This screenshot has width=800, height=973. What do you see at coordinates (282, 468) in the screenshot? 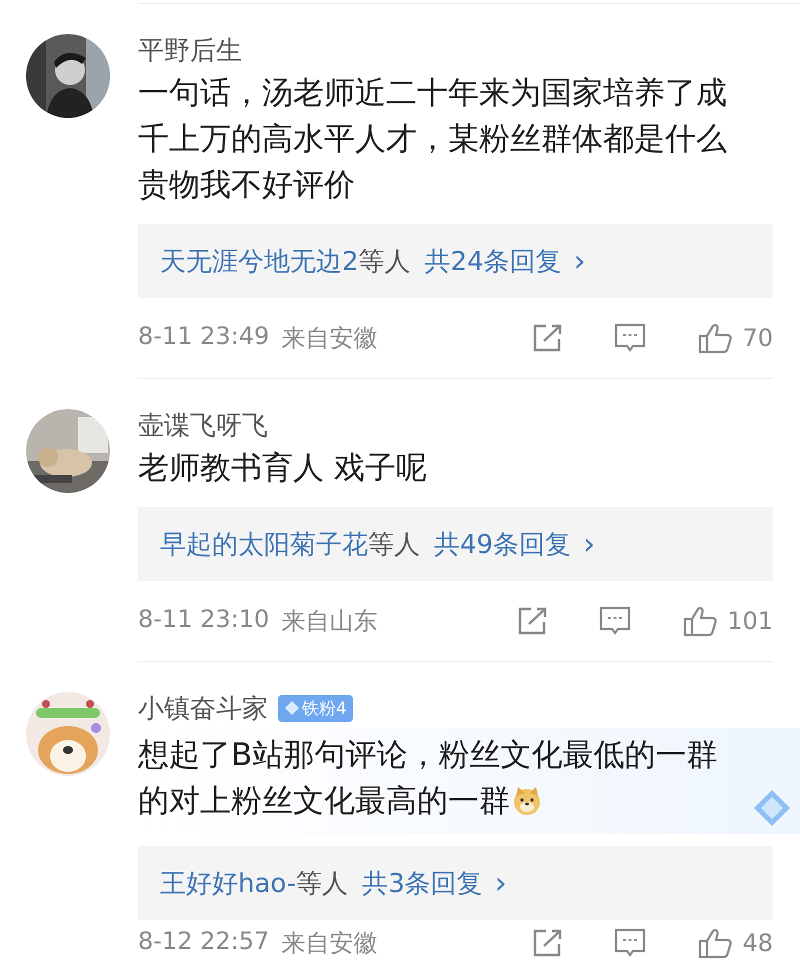
I see `comment-text: 老师教书育人 戏子呢` at bounding box center [282, 468].